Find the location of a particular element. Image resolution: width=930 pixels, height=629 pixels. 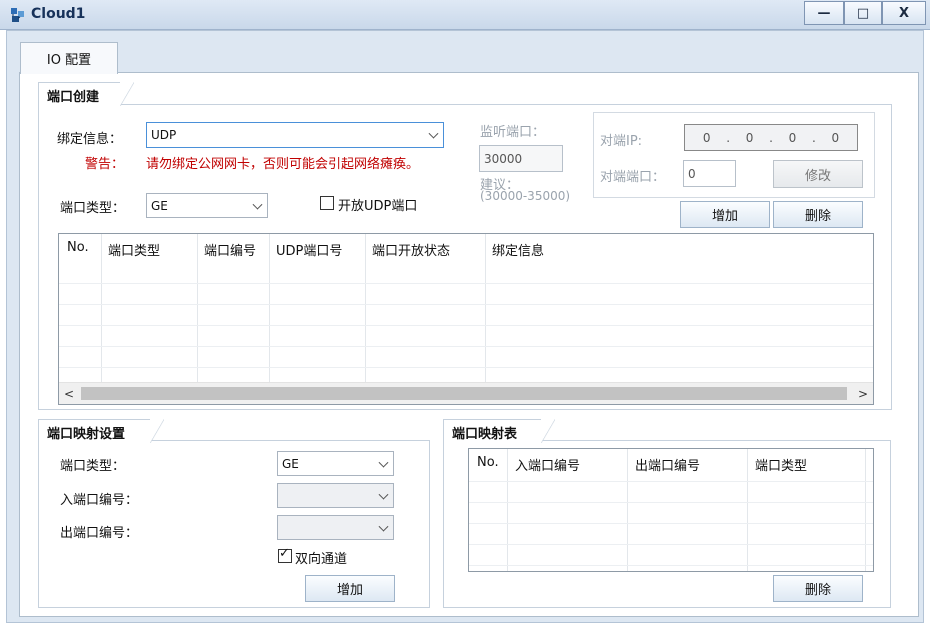

mapping-table: No. 入端口编号 出端口编号 端口类型 is located at coordinates (671, 510).